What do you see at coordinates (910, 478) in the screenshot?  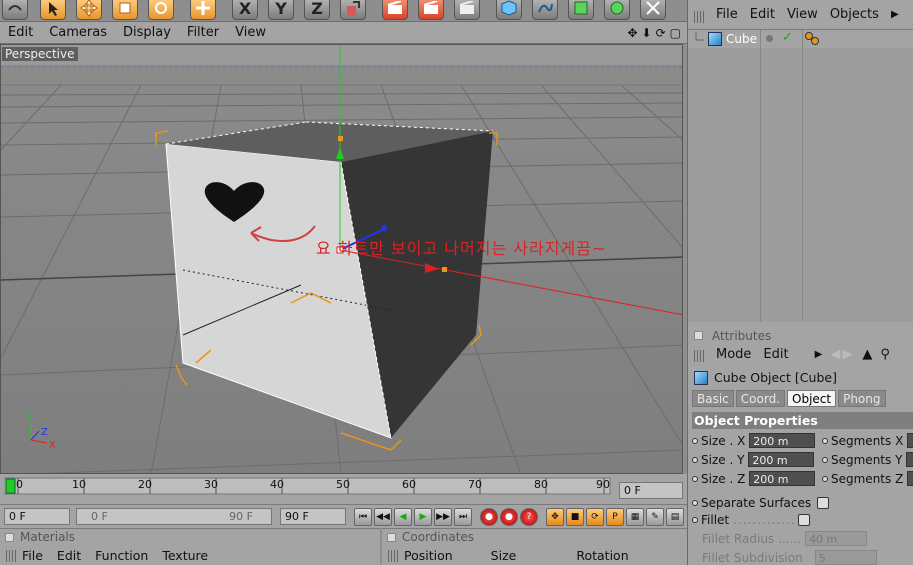 I see `segments-z-field` at bounding box center [910, 478].